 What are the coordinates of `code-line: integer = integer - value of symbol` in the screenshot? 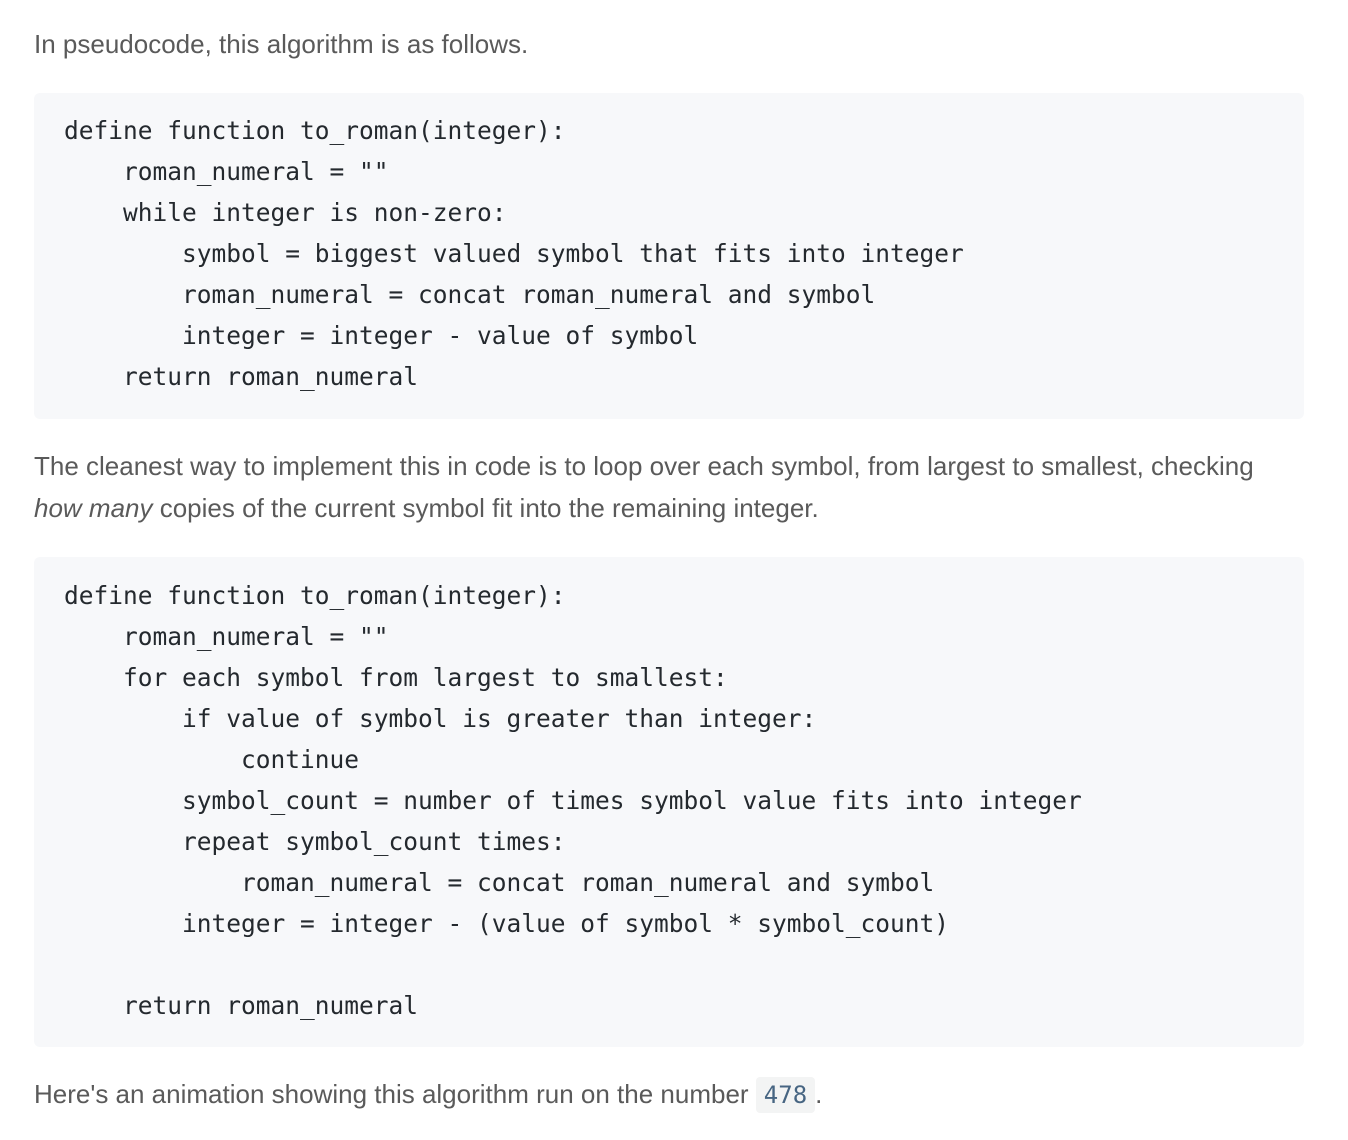 It's located at (381, 335).